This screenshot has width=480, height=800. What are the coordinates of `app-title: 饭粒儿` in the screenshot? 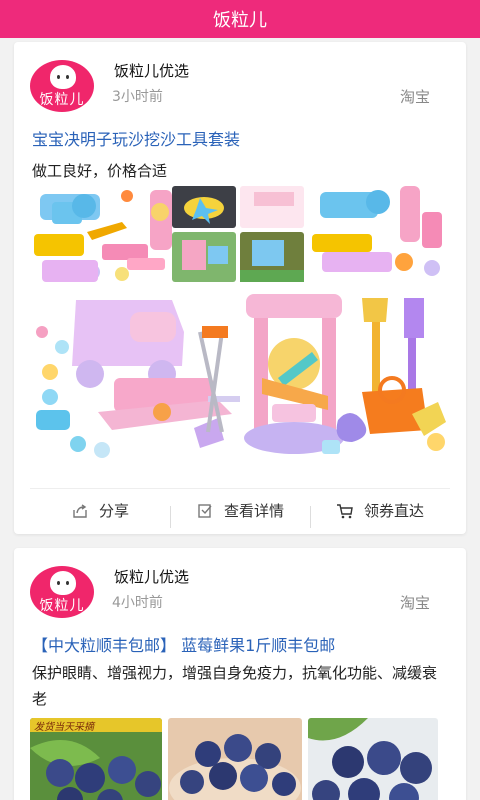 It's located at (240, 20).